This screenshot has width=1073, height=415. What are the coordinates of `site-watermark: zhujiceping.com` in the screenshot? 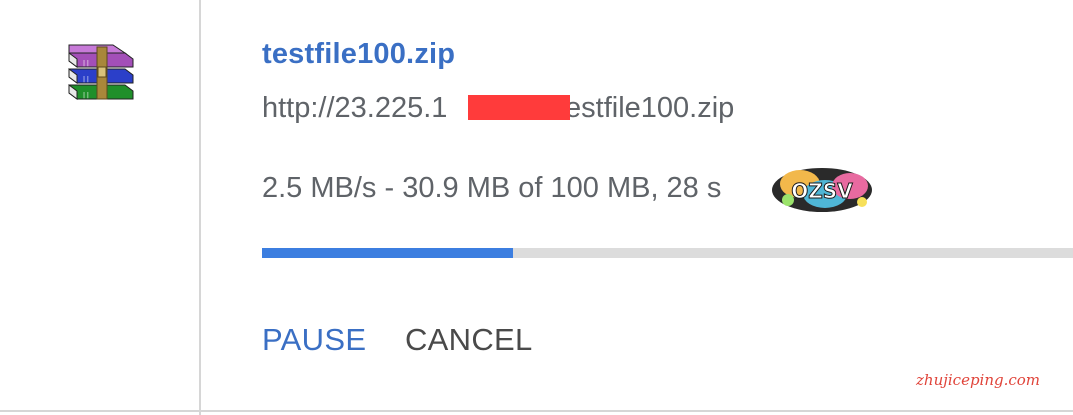 It's located at (978, 380).